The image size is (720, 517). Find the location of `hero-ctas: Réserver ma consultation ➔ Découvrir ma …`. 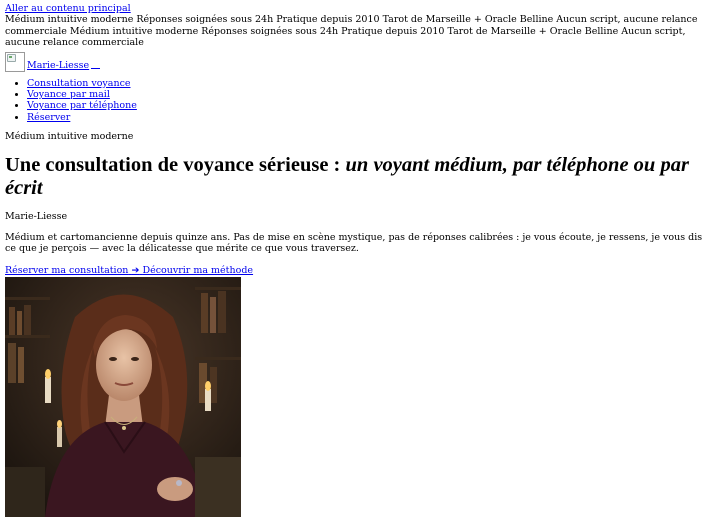

hero-ctas: Réserver ma consultation ➔ Découvrir ma … is located at coordinates (360, 270).